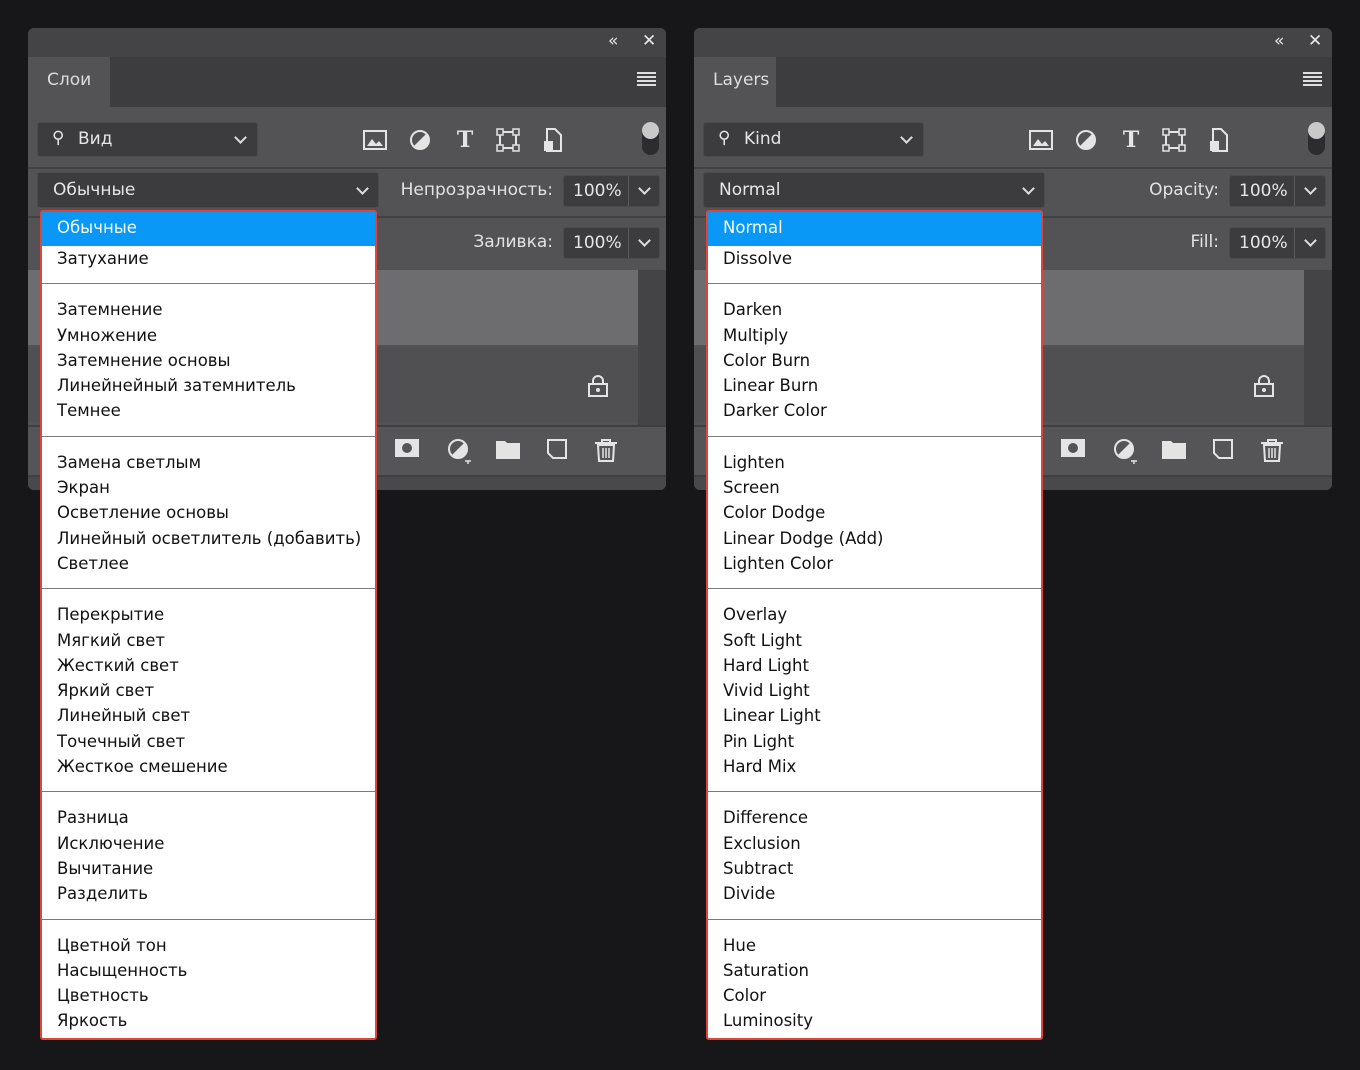  Describe the element at coordinates (874, 1020) in the screenshot. I see `blend-mode-option: Luminosity` at that location.